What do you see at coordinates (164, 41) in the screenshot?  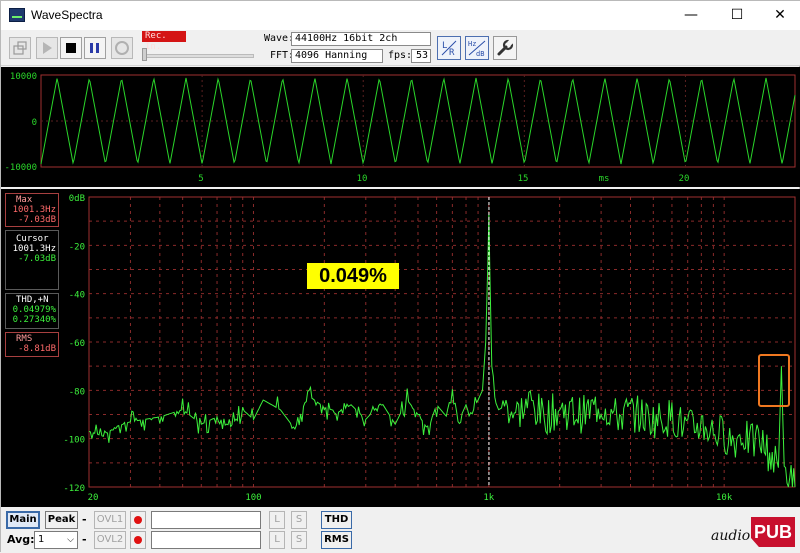 I see `rec-in-indicator: Rec. In.` at bounding box center [164, 41].